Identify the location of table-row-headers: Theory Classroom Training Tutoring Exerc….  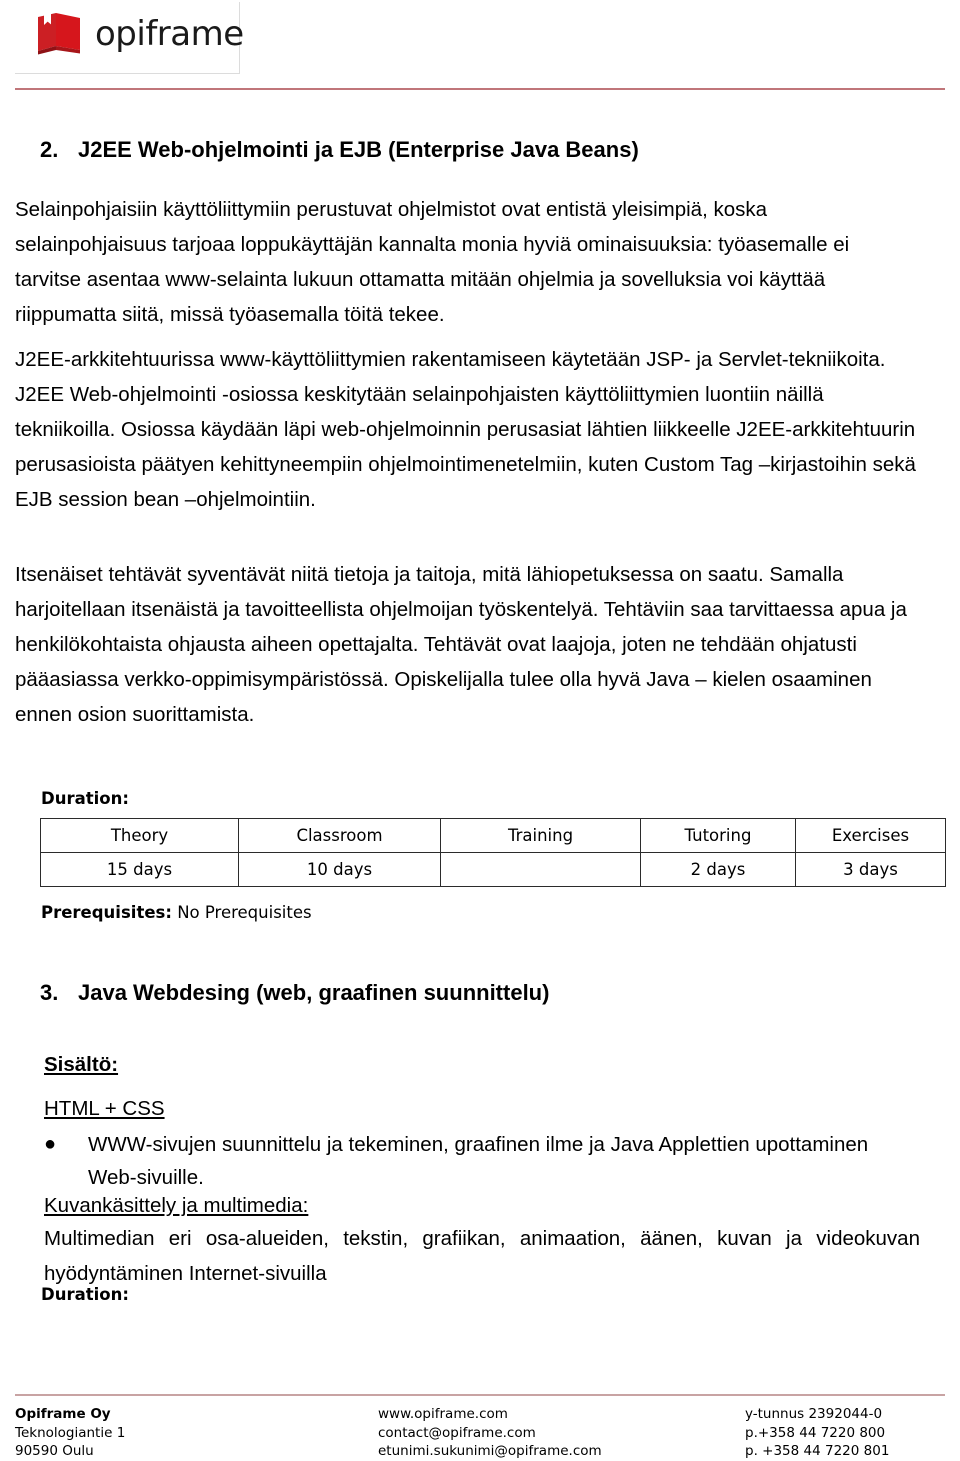
(493, 835).